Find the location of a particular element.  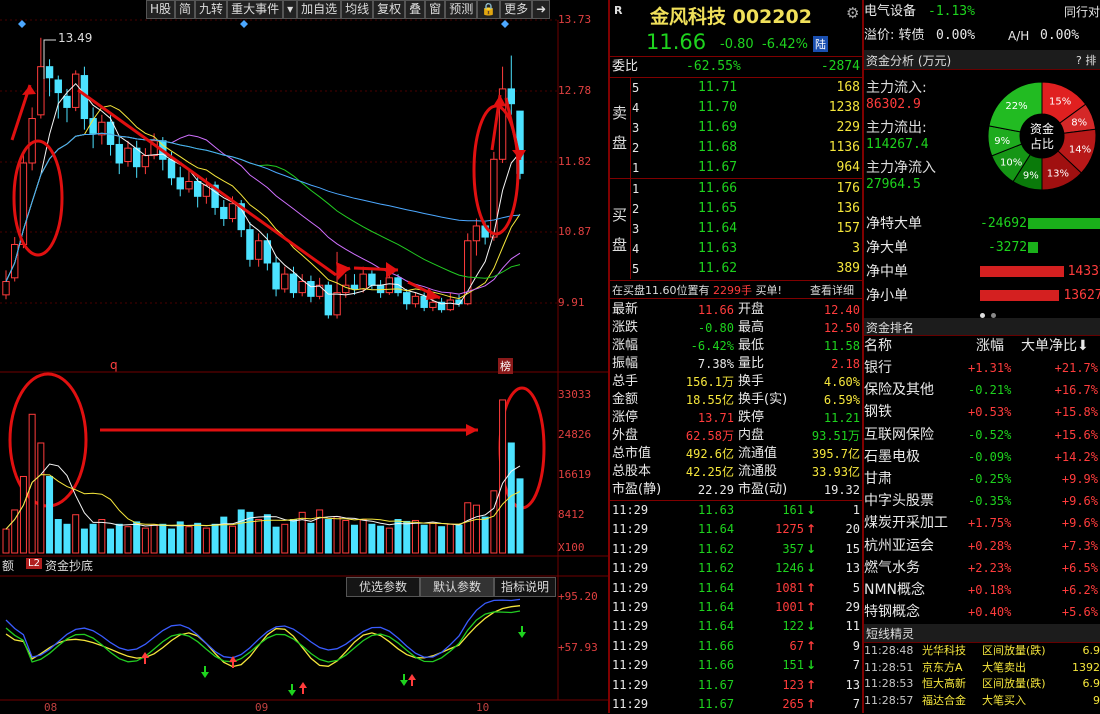

sprite-value: 6.9 is located at coordinates (1091, 651).